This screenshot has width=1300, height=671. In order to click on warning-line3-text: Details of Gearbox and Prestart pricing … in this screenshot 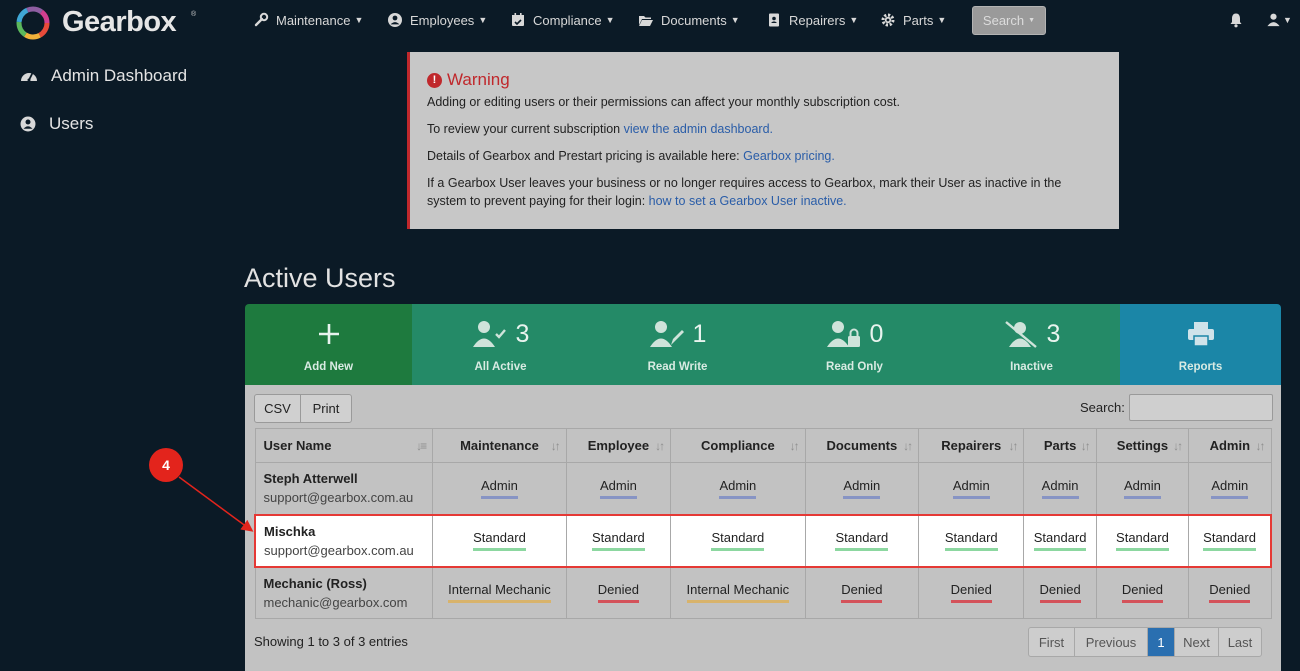, I will do `click(585, 156)`.